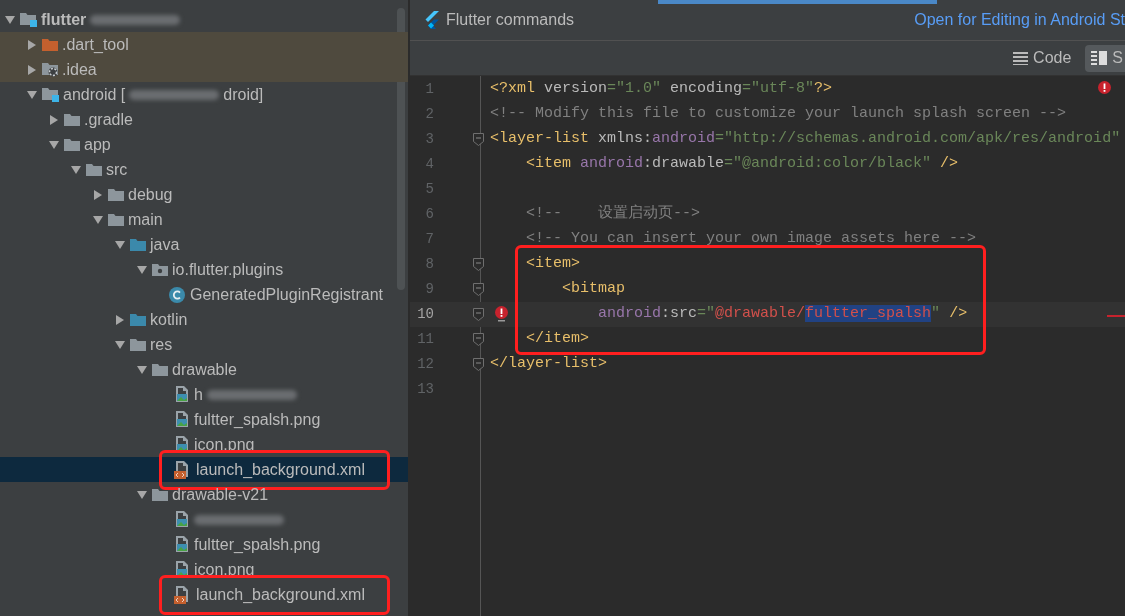  What do you see at coordinates (177, 294) in the screenshot?
I see `class-icon` at bounding box center [177, 294].